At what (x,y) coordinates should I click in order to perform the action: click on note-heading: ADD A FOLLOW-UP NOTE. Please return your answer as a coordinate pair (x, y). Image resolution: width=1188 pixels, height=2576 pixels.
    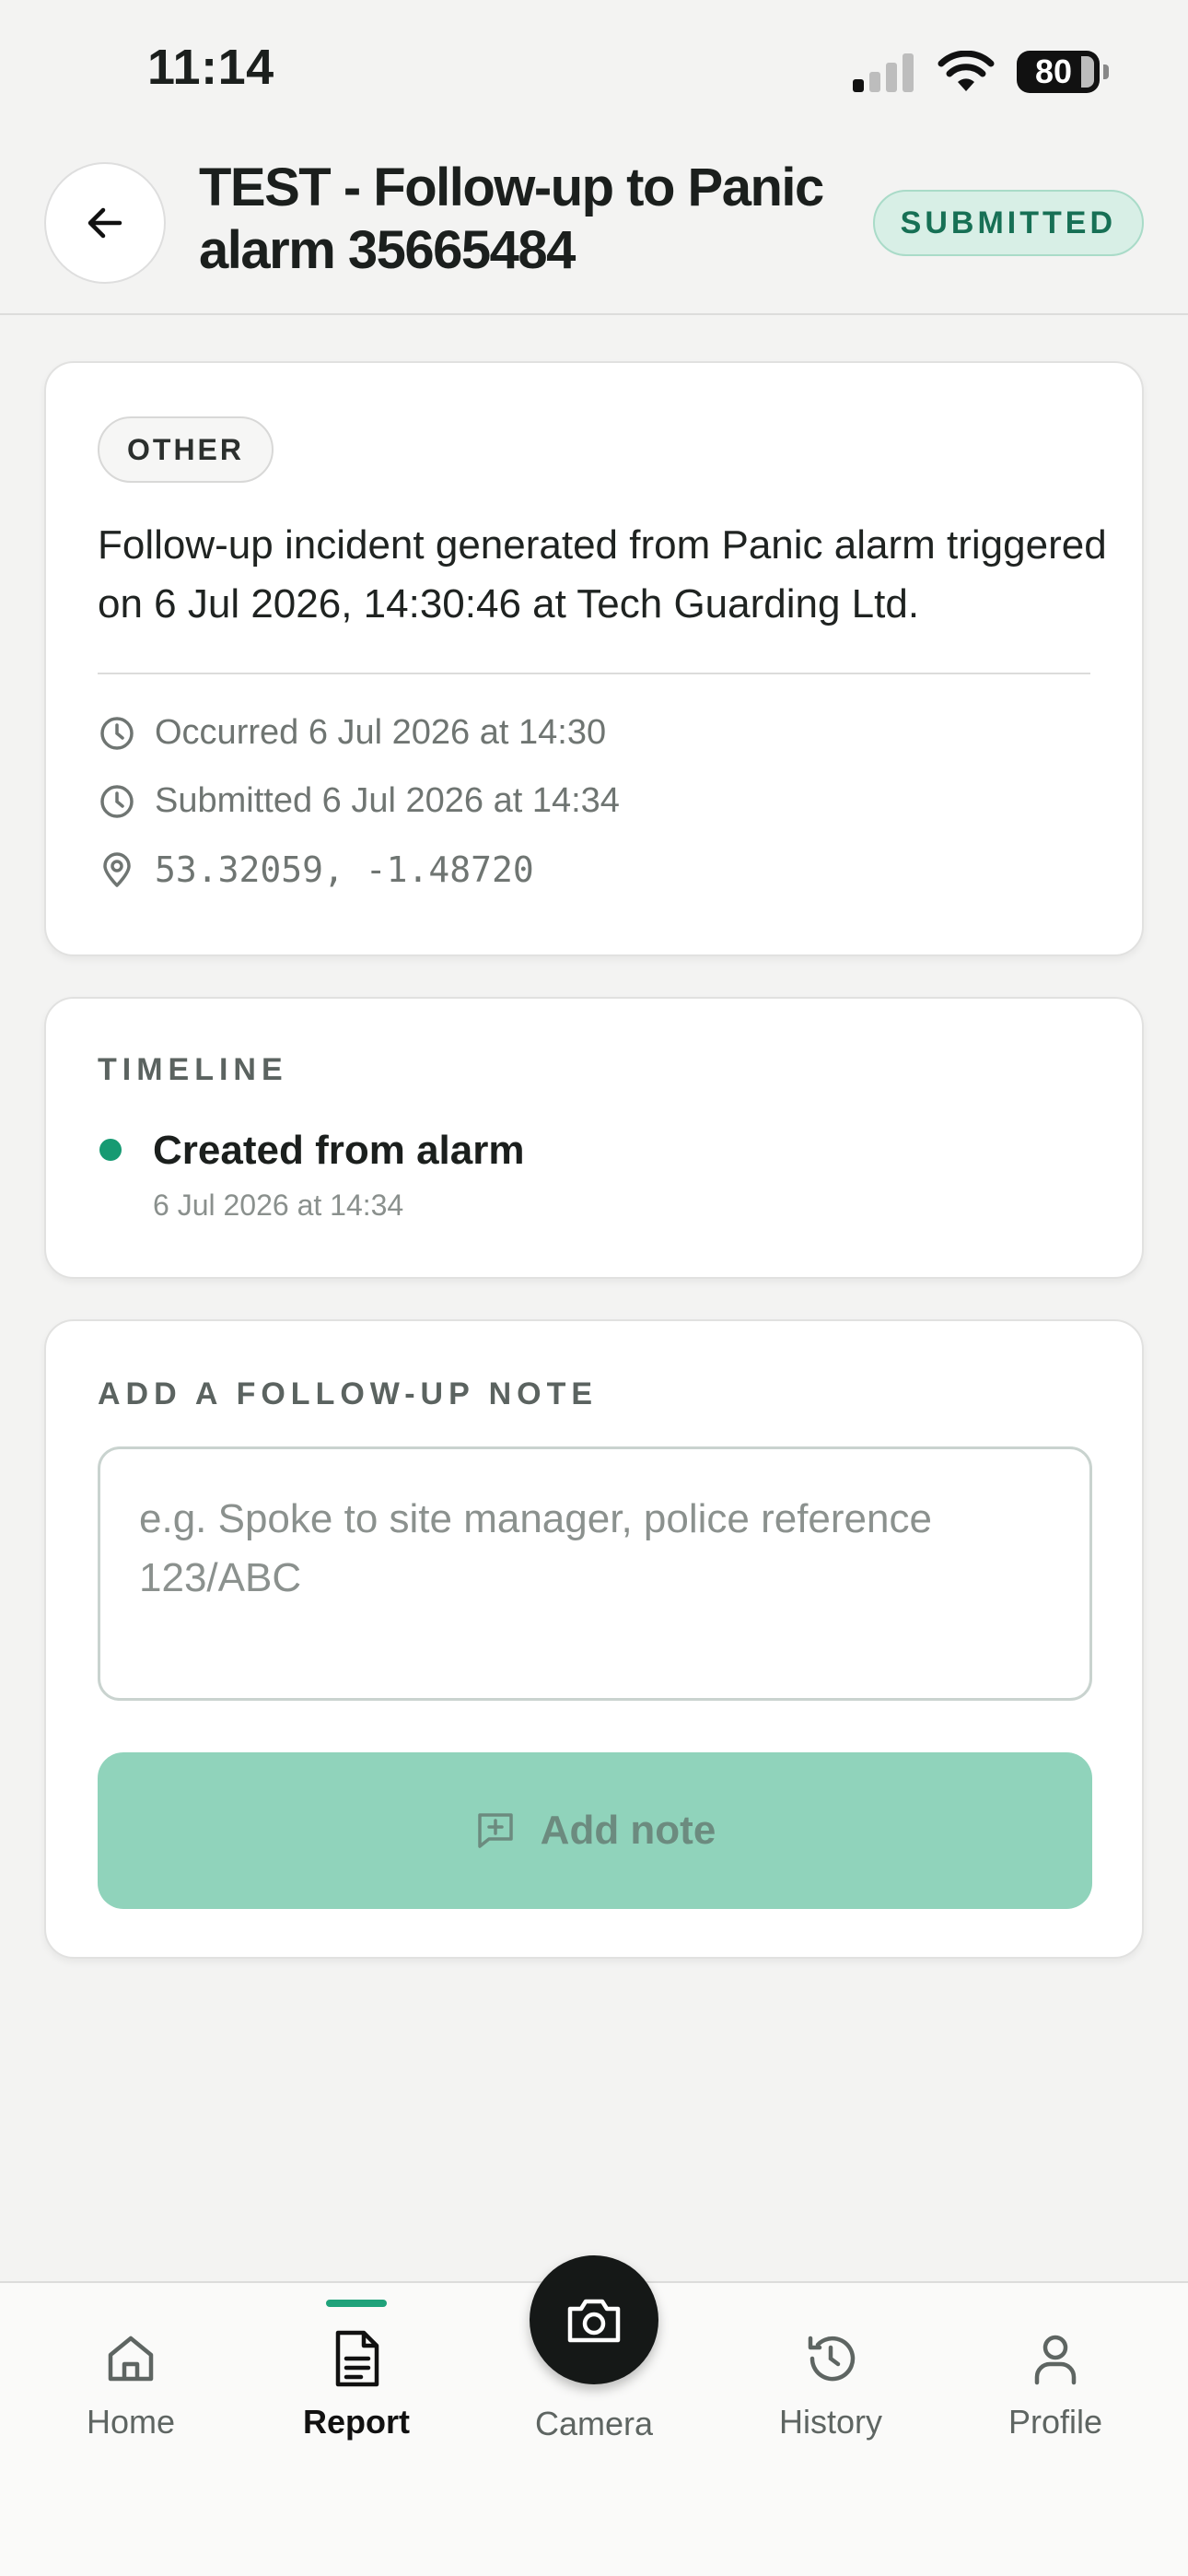
    Looking at the image, I should click on (348, 1393).